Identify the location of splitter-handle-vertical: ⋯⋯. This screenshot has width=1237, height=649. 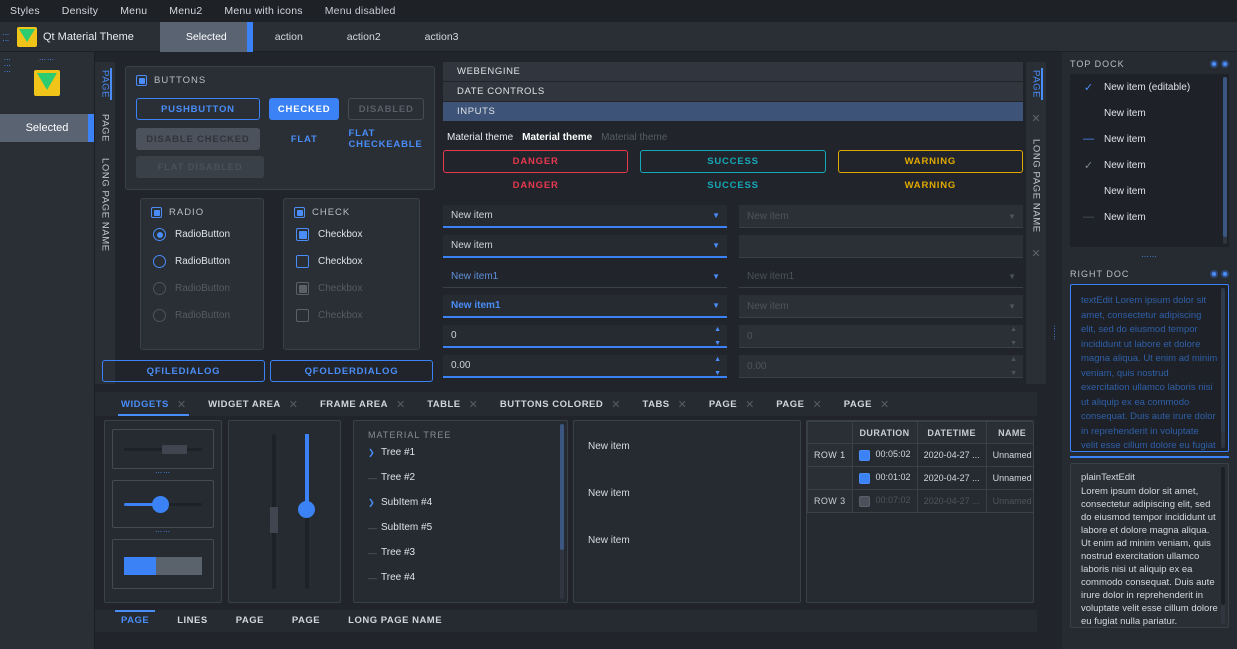
(1053, 333).